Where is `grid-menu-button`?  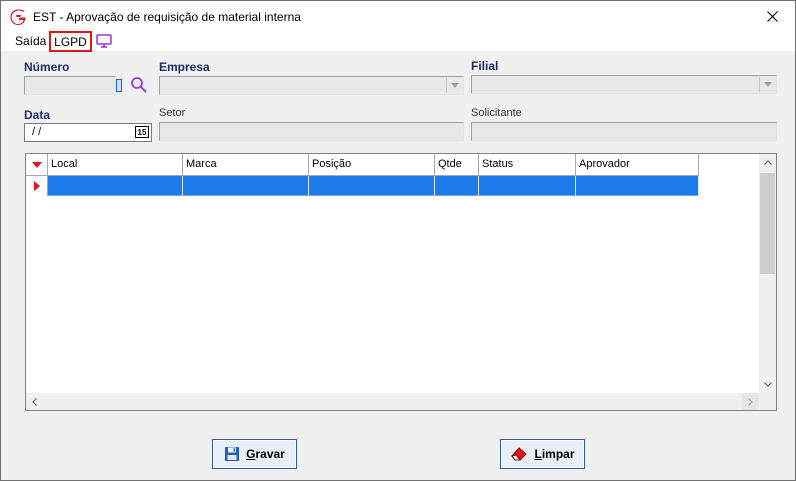 grid-menu-button is located at coordinates (37, 165).